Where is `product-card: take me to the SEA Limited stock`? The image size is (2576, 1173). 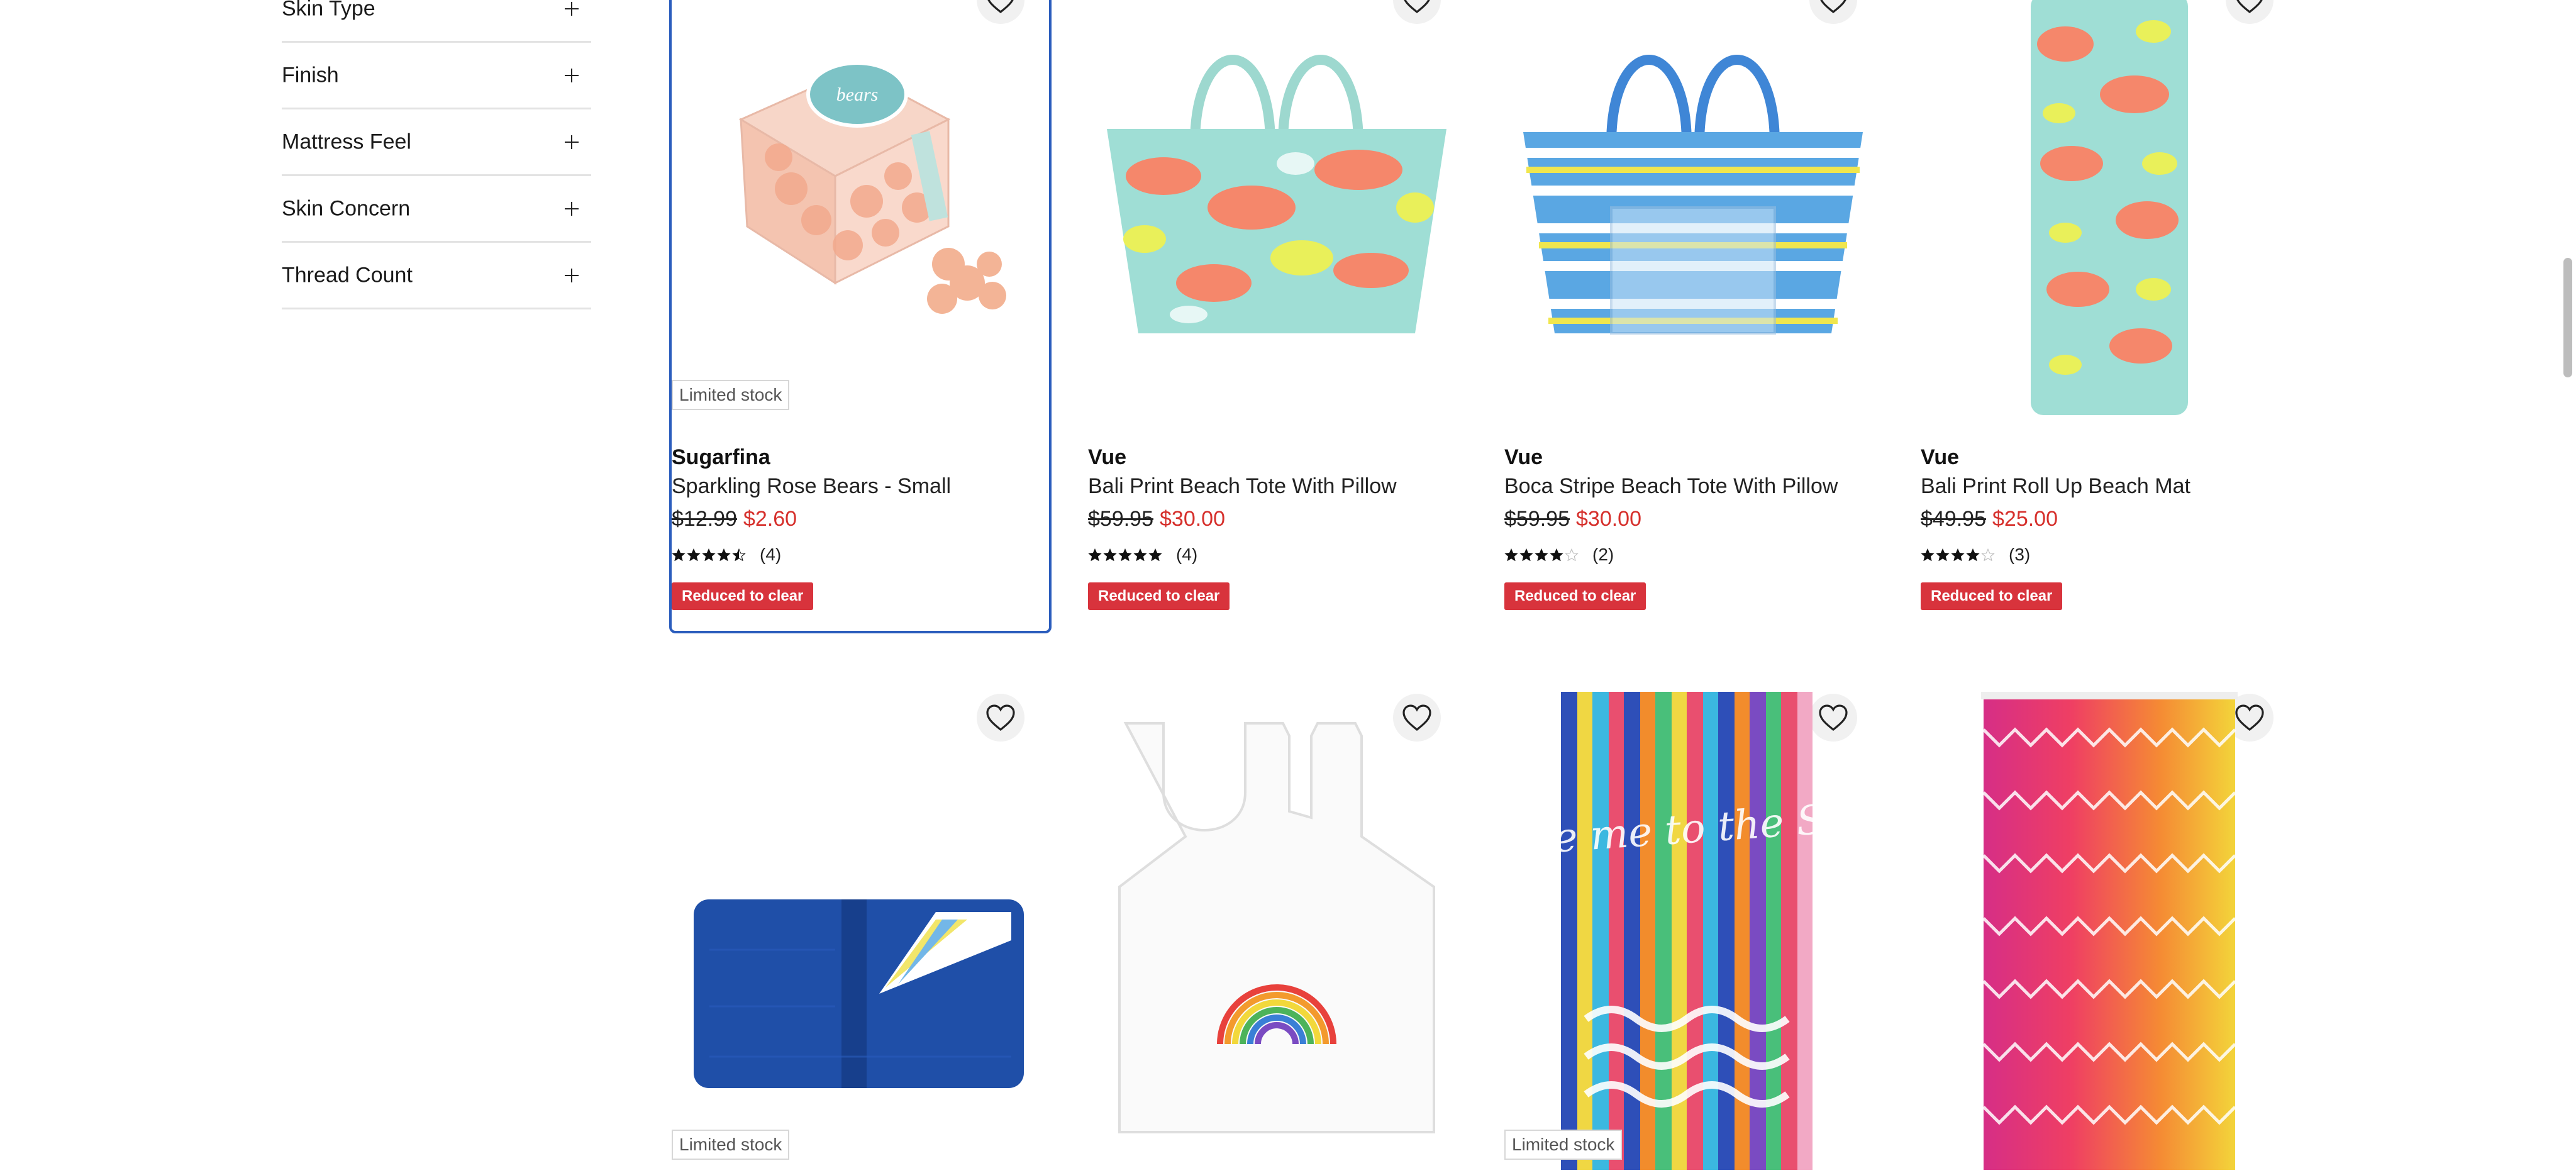
product-card: take me to the SEA Limited stock is located at coordinates (1686, 931).